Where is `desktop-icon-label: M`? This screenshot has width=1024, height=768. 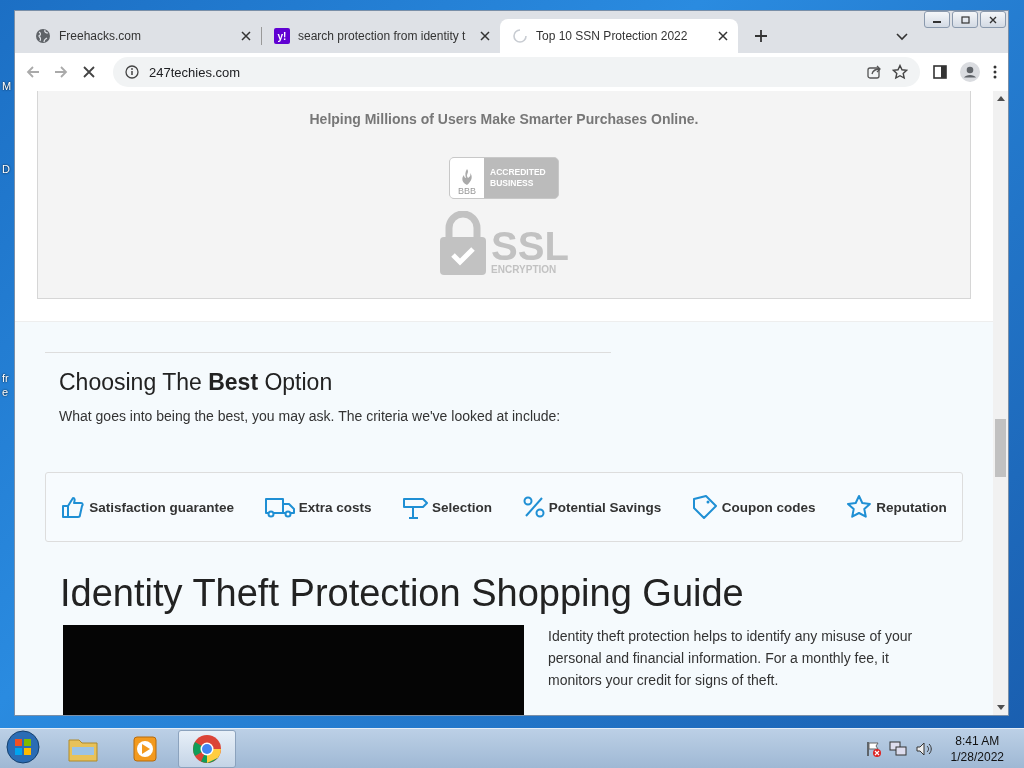
desktop-icon-label: M is located at coordinates (7, 86).